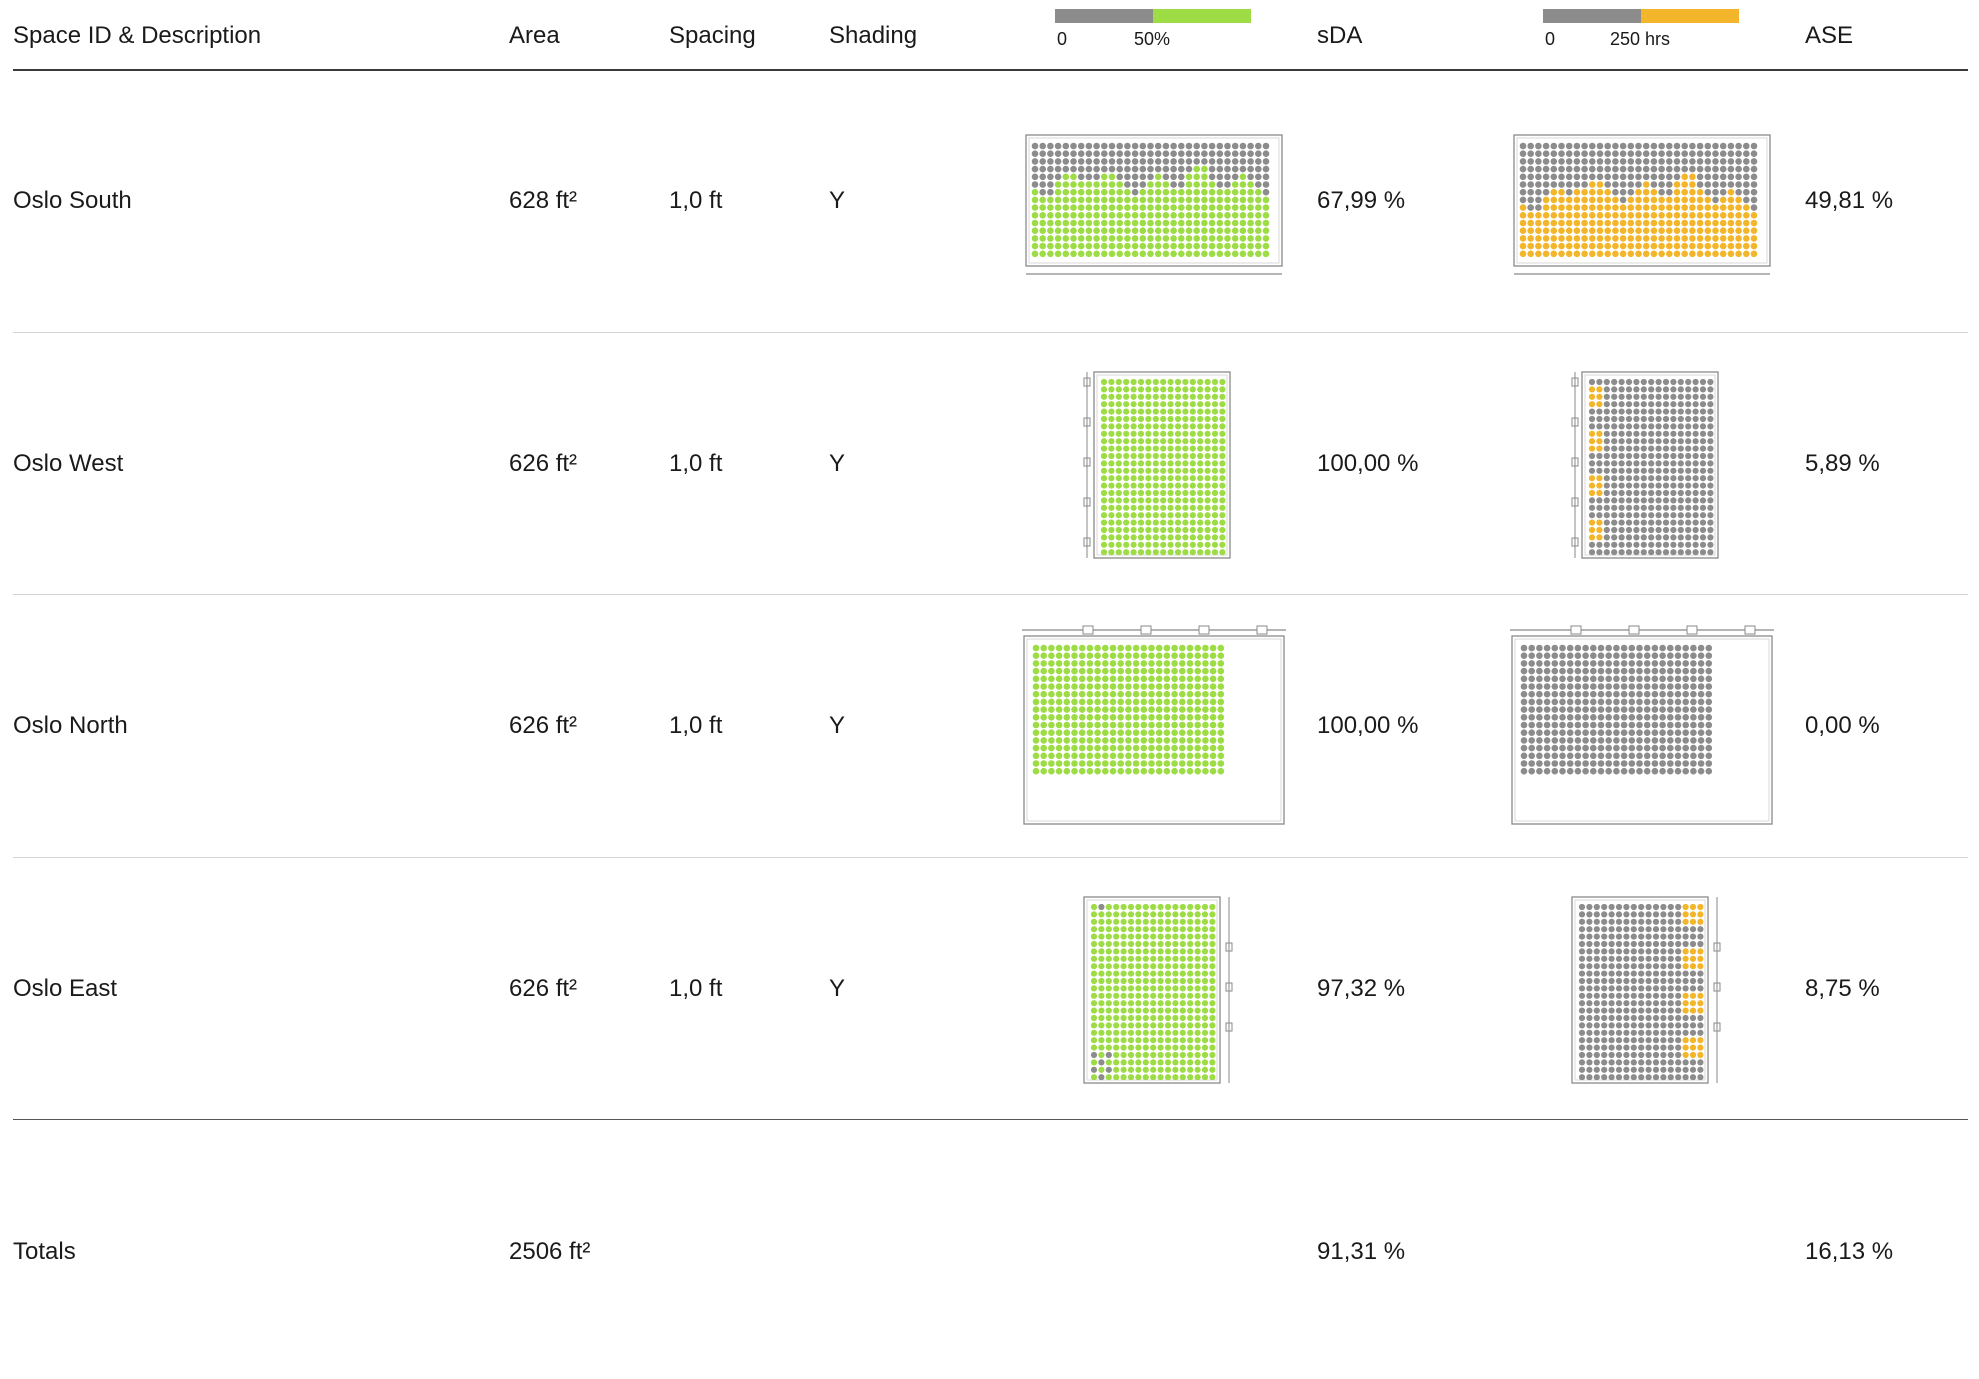 The width and height of the screenshot is (1979, 1379). Describe the element at coordinates (1550, 39) in the screenshot. I see `ase-legend-min: 0` at that location.